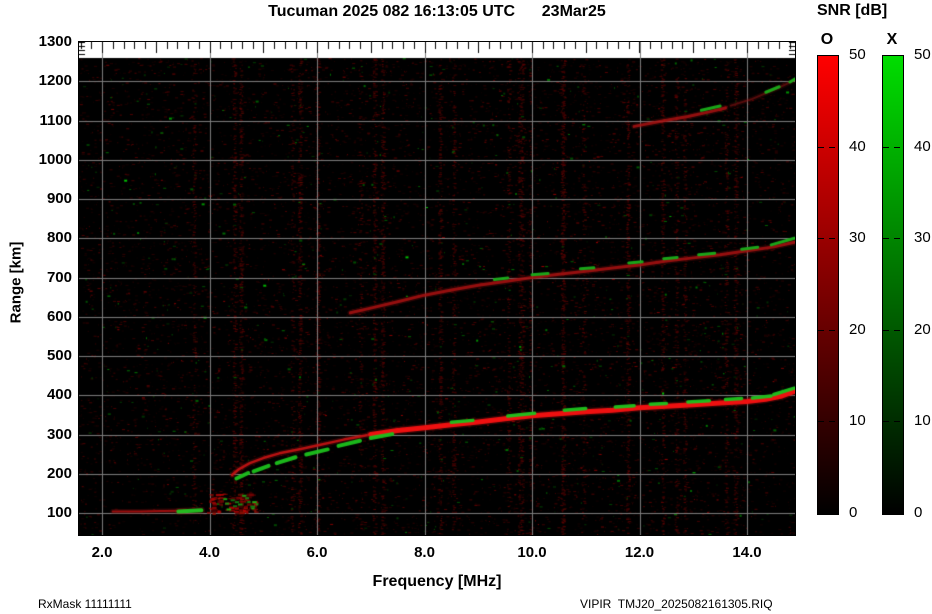 Image resolution: width=932 pixels, height=614 pixels. Describe the element at coordinates (59, 434) in the screenshot. I see `y-tick-label: 300` at that location.